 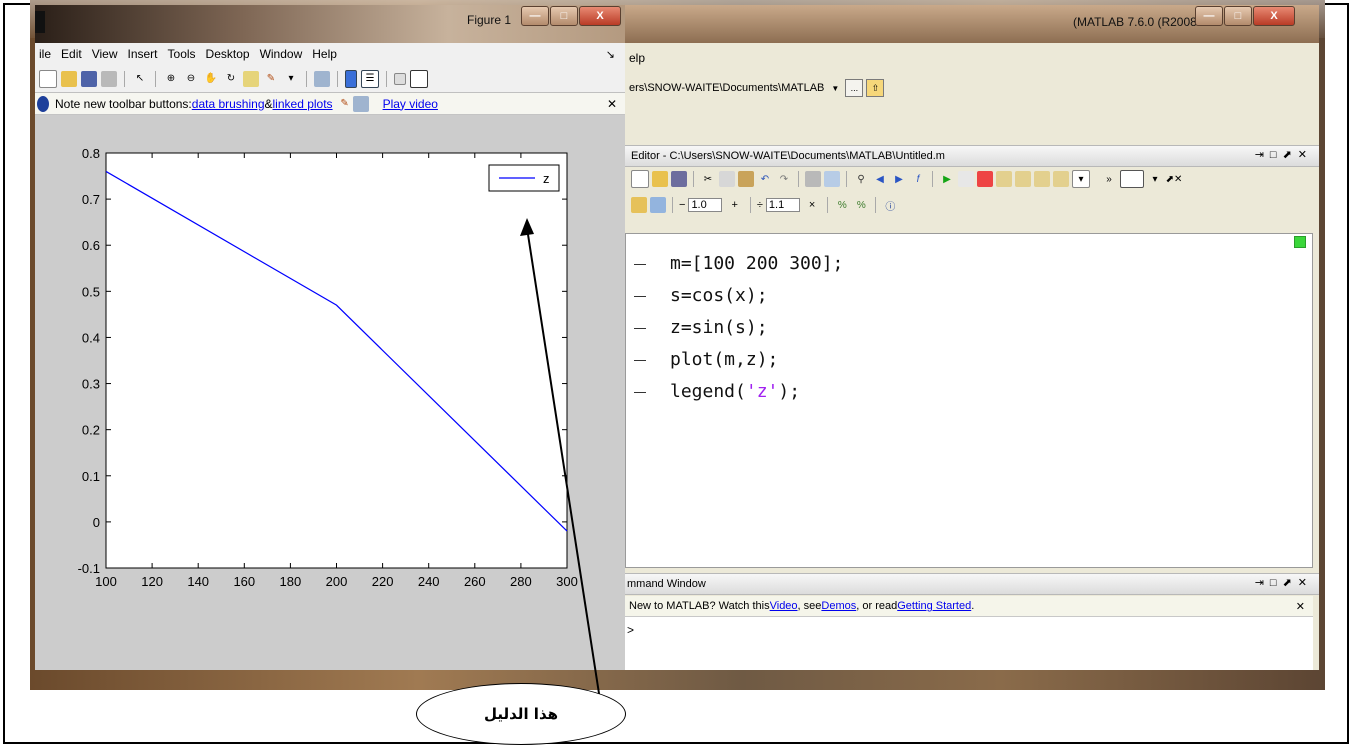 What do you see at coordinates (1109, 179) in the screenshot?
I see `more-icon: »` at bounding box center [1109, 179].